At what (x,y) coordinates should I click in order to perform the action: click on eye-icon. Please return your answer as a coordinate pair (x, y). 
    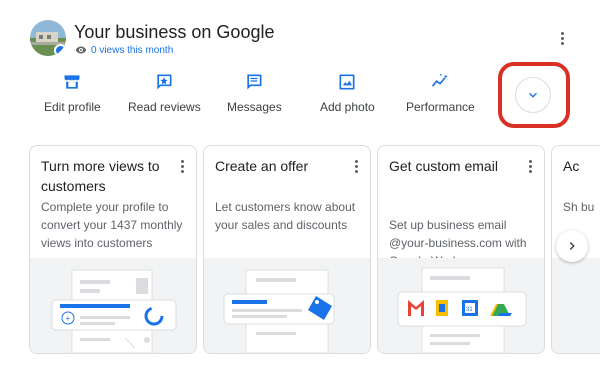
    Looking at the image, I should click on (81, 50).